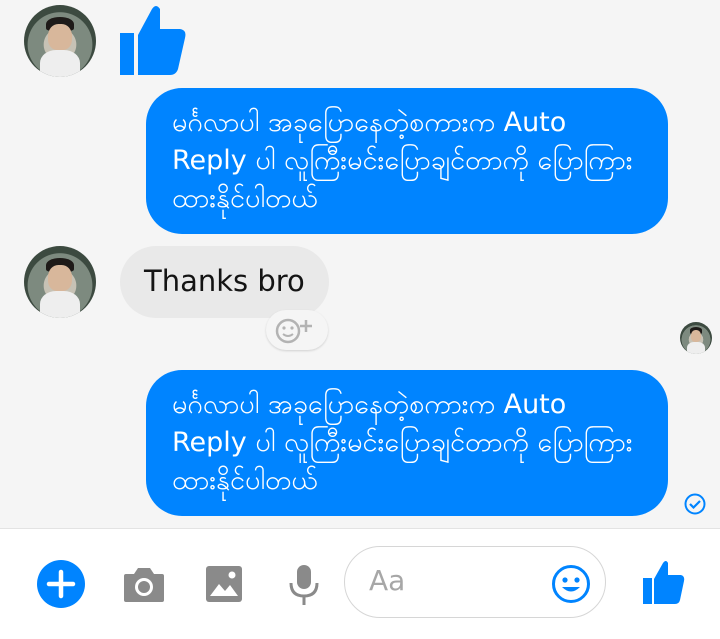 The width and height of the screenshot is (720, 639). I want to click on incoming-message-bubble: Thanks bro, so click(224, 282).